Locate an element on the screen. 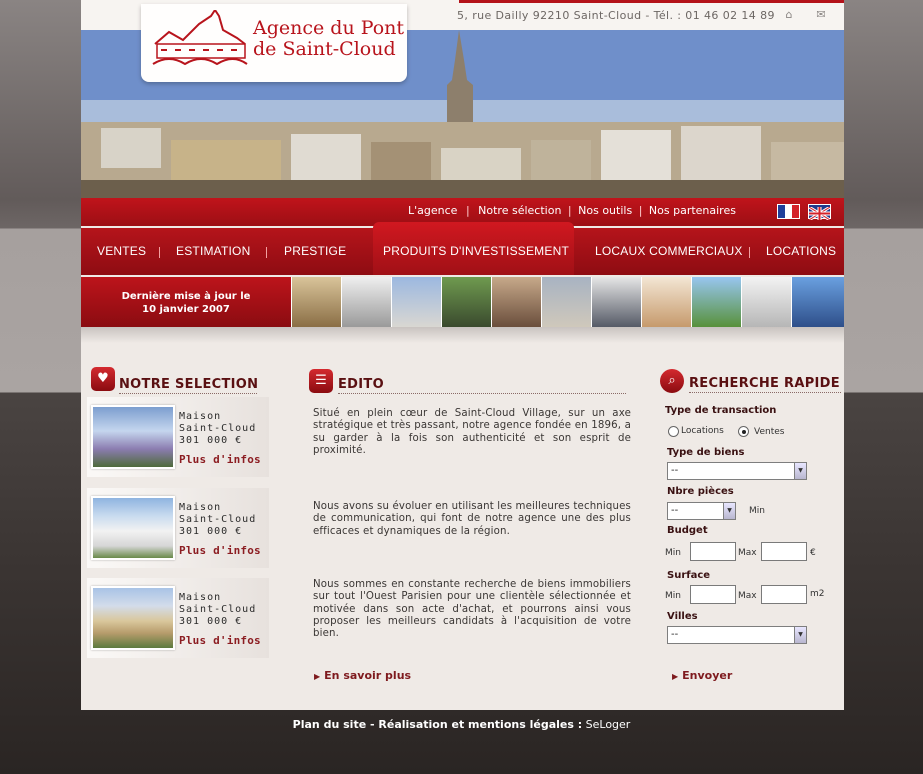 Image resolution: width=923 pixels, height=774 pixels. subnav-partenaires: Nos partenaires is located at coordinates (692, 210).